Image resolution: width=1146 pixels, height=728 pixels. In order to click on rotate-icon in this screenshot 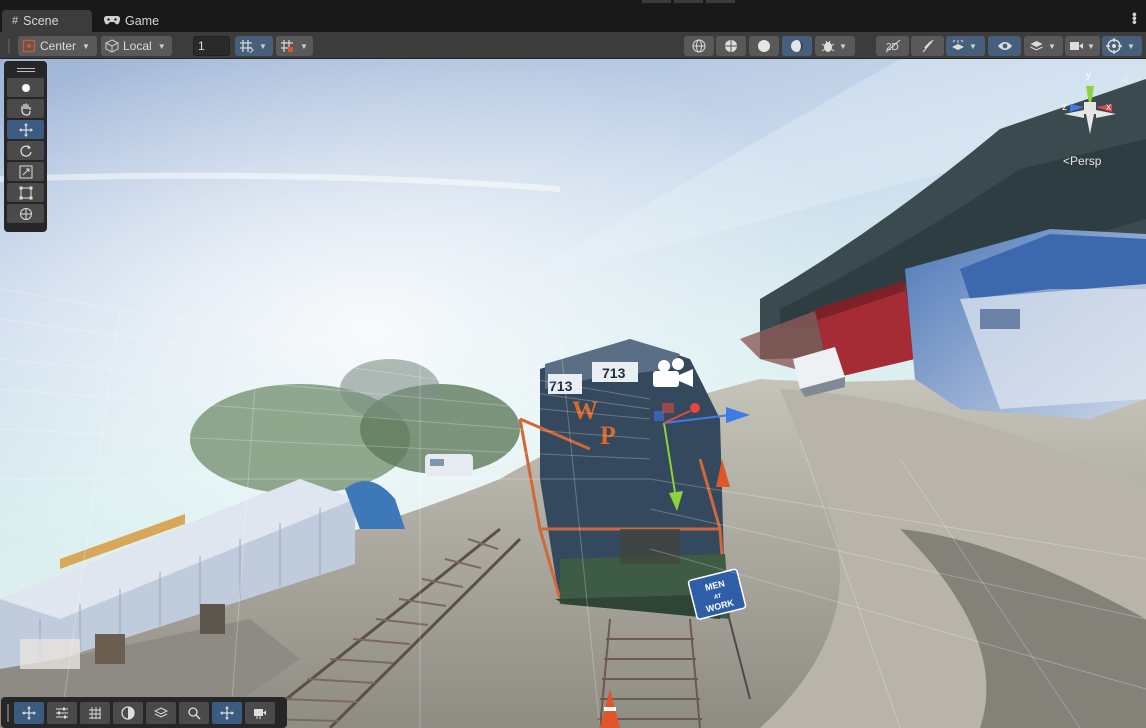, I will do `click(26, 151)`.